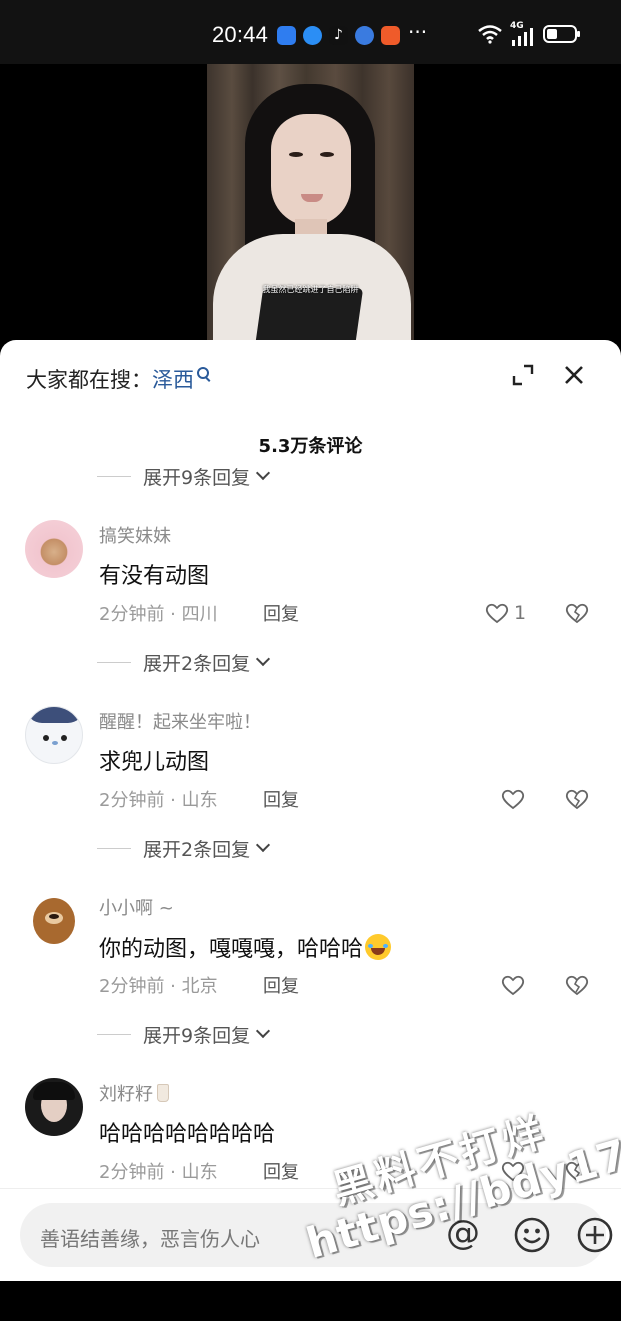  I want to click on message-app-icon, so click(312, 35).